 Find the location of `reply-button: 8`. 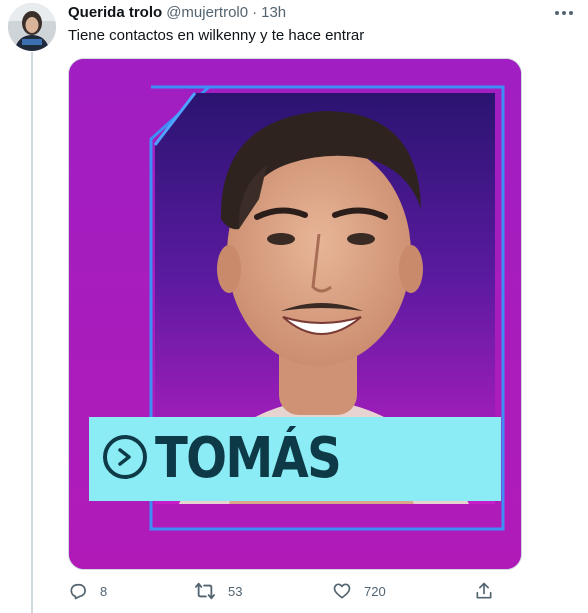

reply-button: 8 is located at coordinates (87, 591).